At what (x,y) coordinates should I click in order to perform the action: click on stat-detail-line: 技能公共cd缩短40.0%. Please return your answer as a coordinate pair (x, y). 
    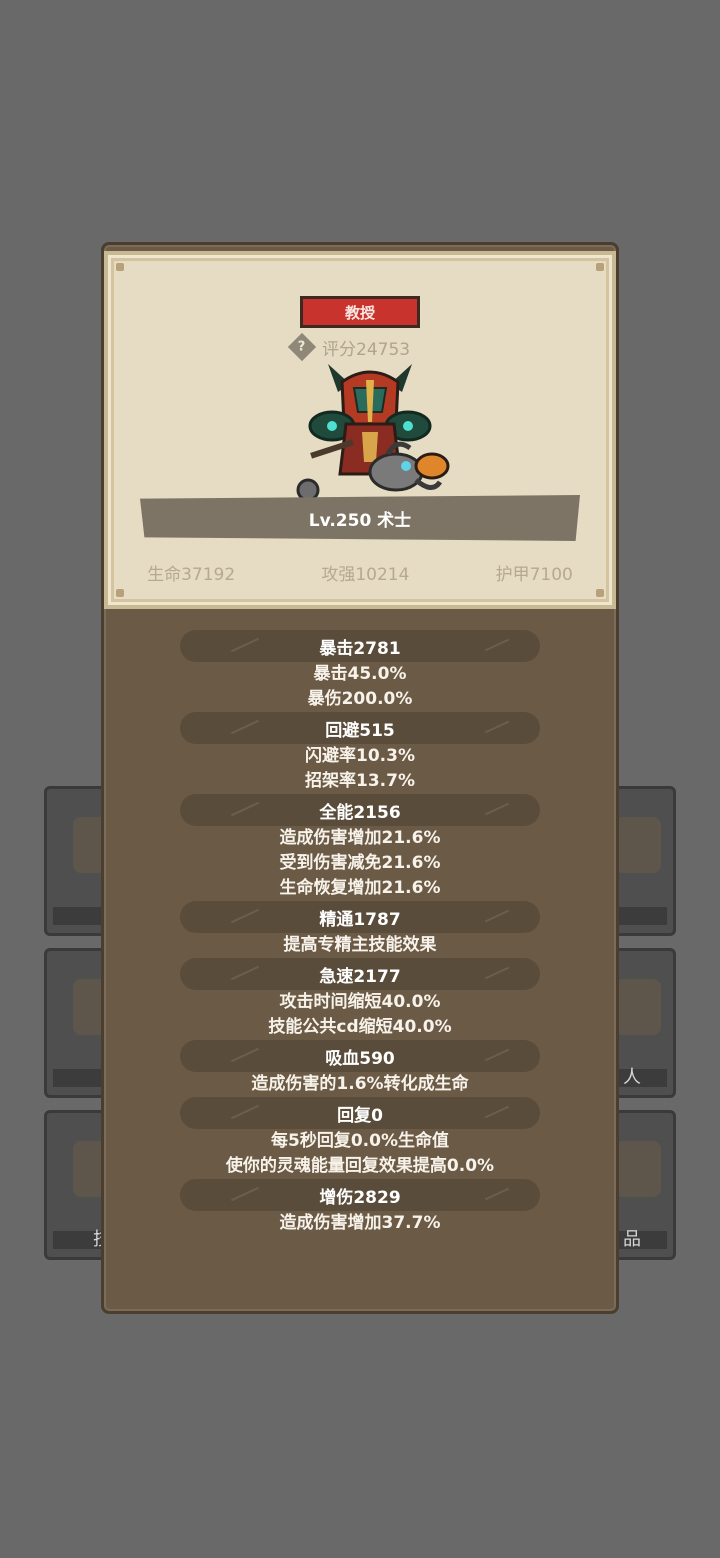
    Looking at the image, I should click on (360, 1027).